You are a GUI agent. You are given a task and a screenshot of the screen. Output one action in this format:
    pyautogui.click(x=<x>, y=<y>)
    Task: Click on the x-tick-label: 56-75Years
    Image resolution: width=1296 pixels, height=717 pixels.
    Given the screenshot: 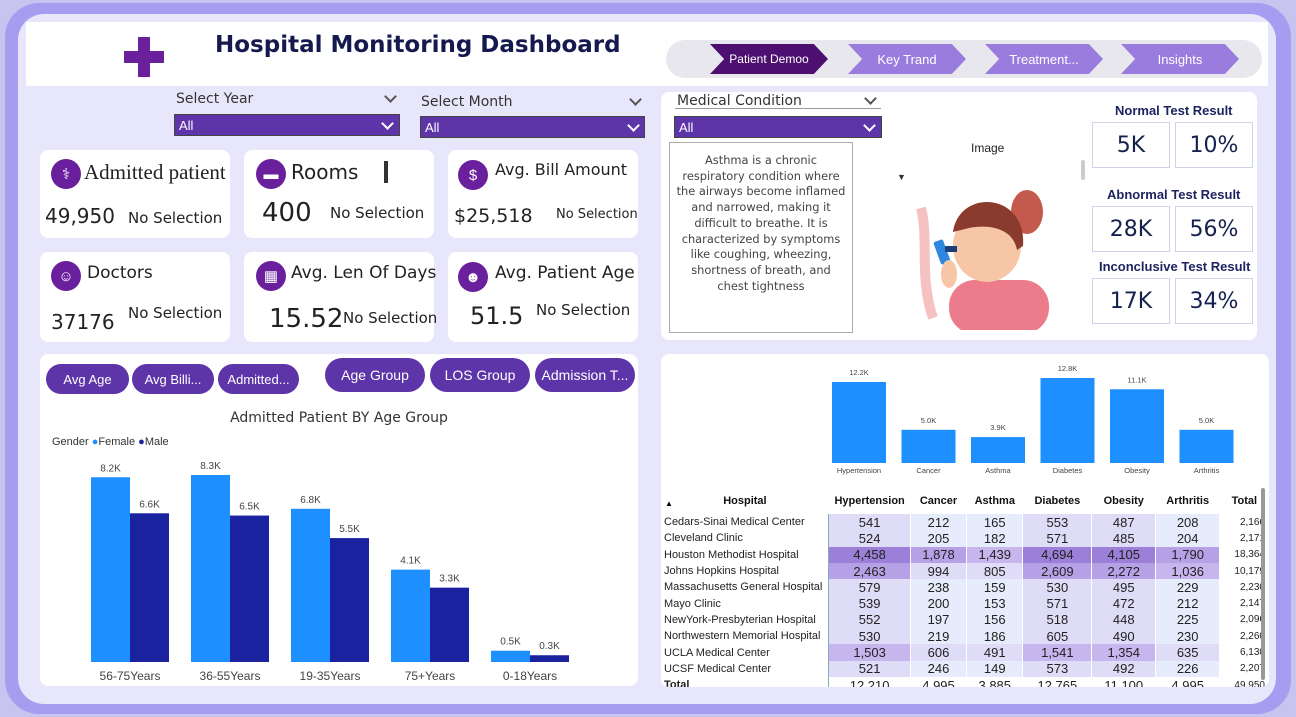 What is the action you would take?
    pyautogui.click(x=130, y=676)
    